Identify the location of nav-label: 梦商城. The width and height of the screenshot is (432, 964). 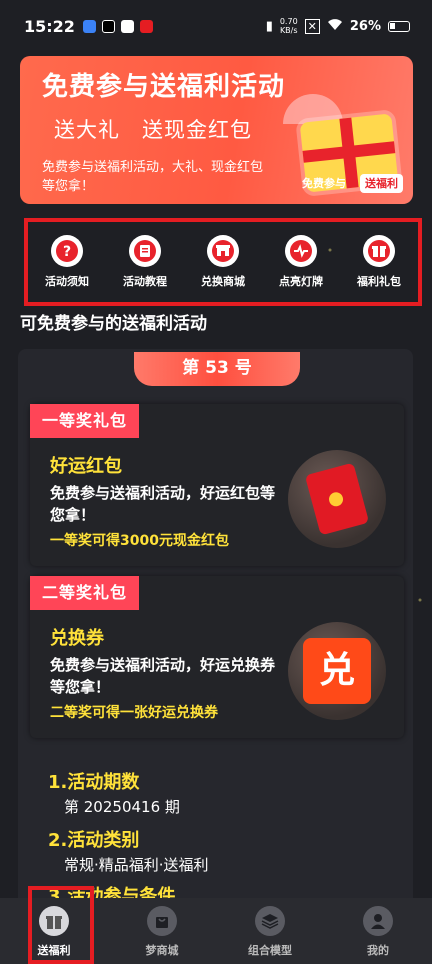
(162, 950).